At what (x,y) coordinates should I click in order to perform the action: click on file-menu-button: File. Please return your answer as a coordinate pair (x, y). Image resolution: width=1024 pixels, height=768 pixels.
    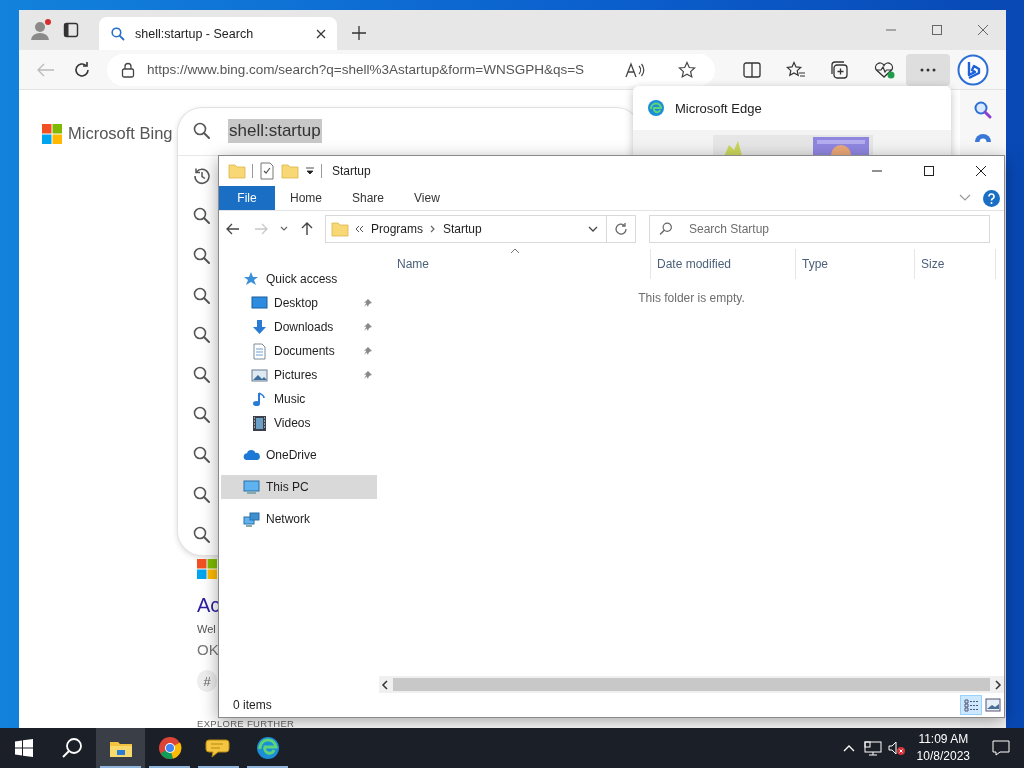
    Looking at the image, I should click on (247, 198).